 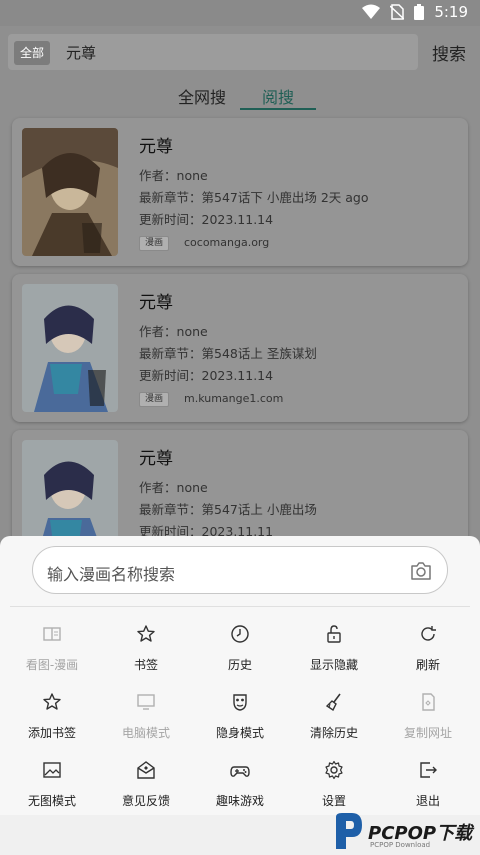 What do you see at coordinates (240, 606) in the screenshot?
I see `divider` at bounding box center [240, 606].